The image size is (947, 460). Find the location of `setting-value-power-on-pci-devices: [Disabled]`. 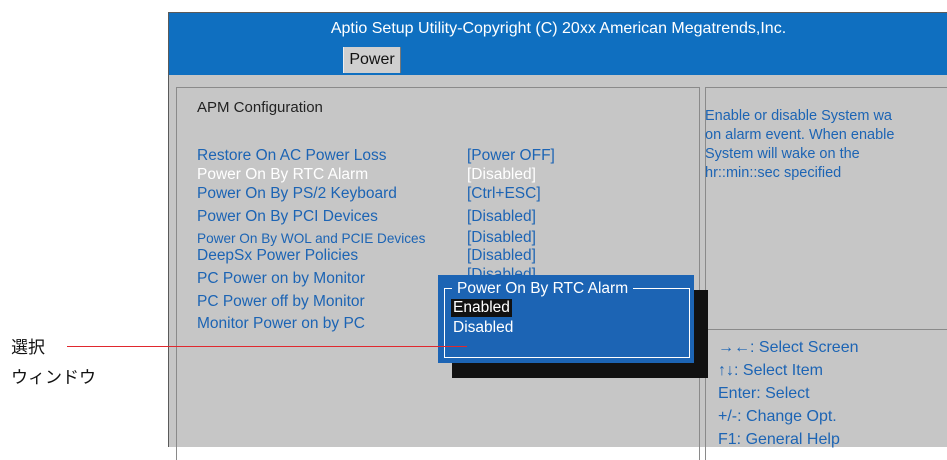

setting-value-power-on-pci-devices: [Disabled] is located at coordinates (501, 217).